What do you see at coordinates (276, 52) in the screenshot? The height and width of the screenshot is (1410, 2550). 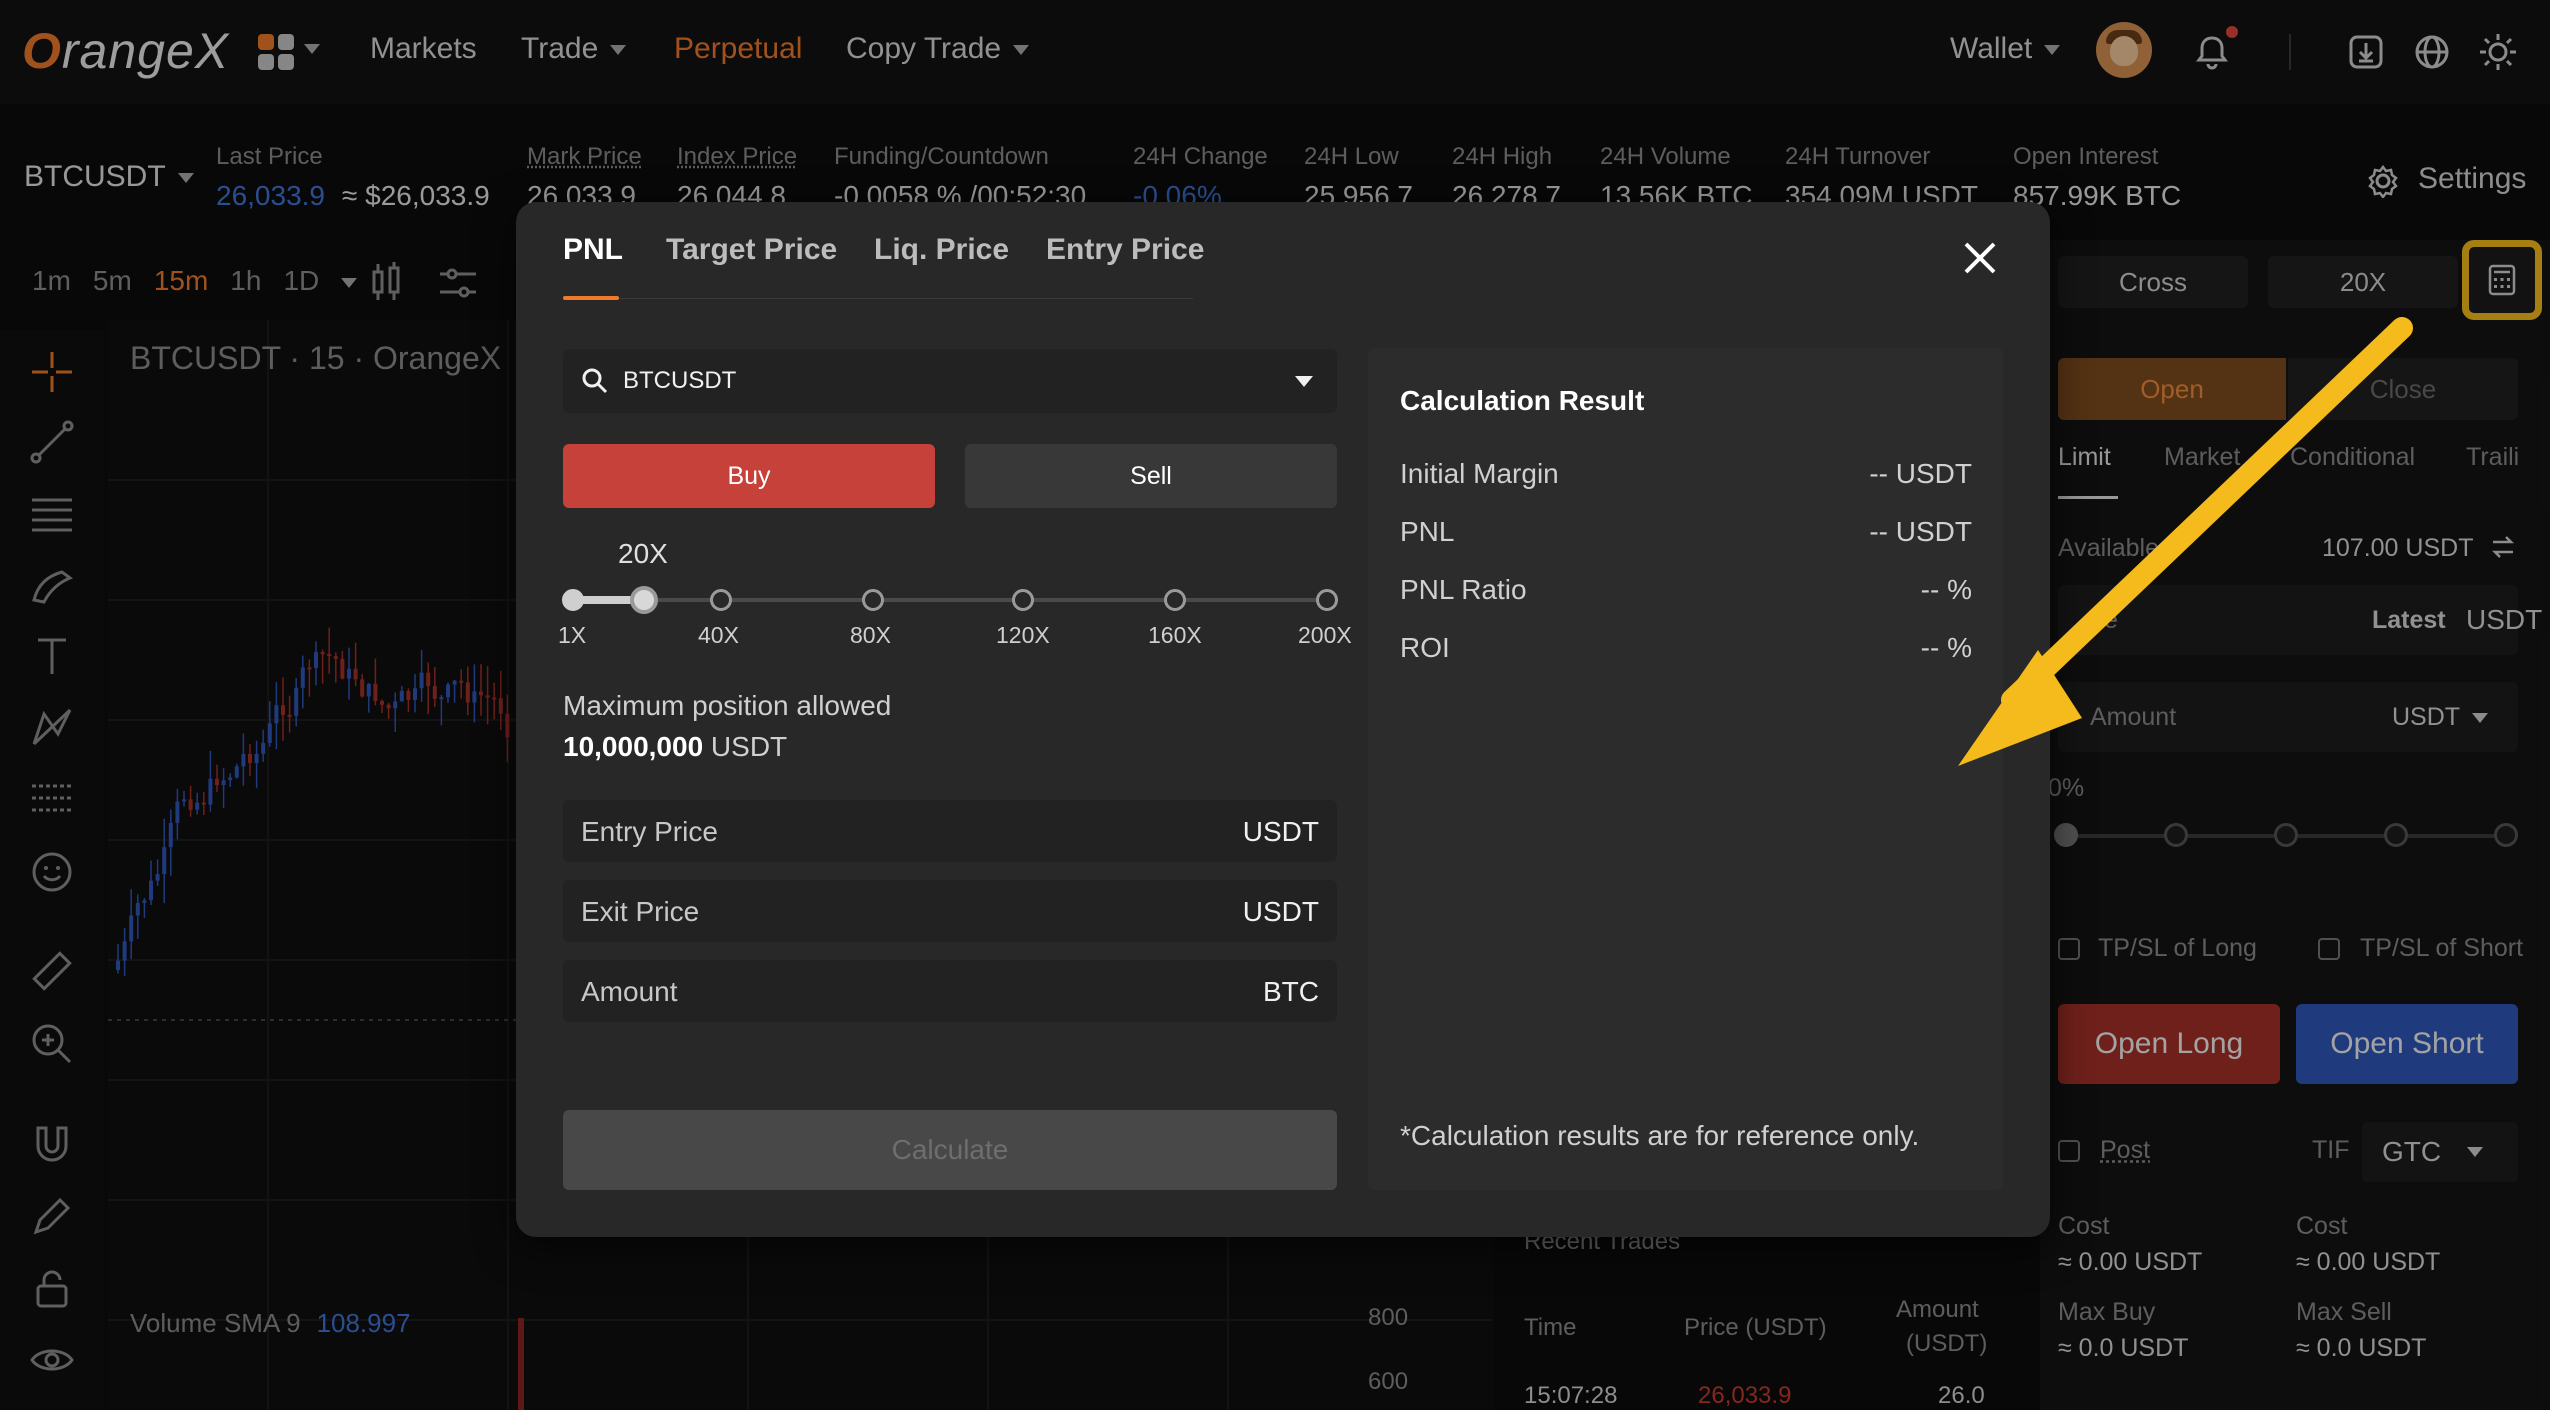 I see `apps-grid-icon` at bounding box center [276, 52].